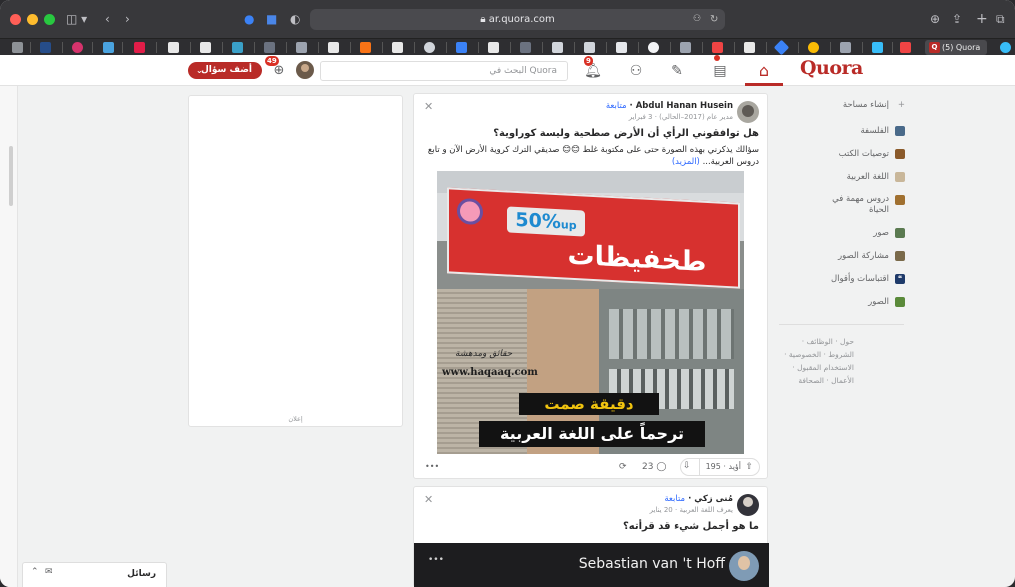  Describe the element at coordinates (305, 70) in the screenshot. I see `avatar` at that location.